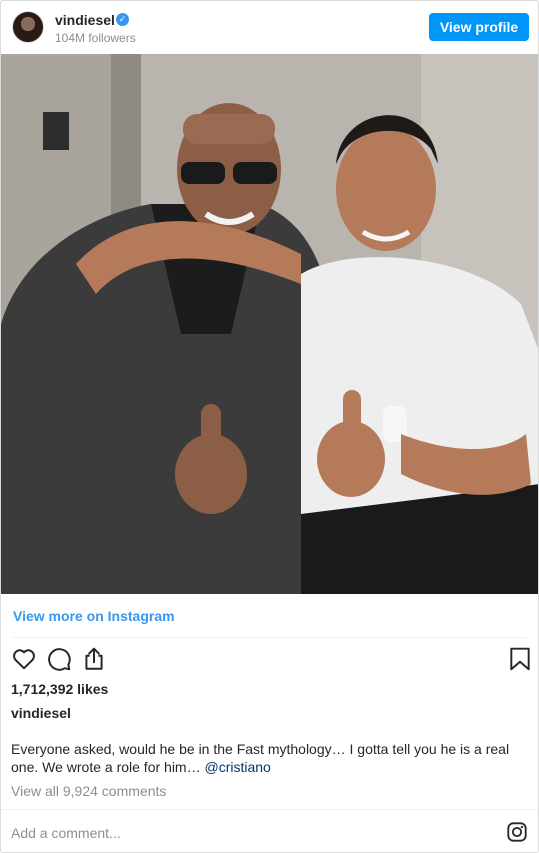 The image size is (539, 853). I want to click on follower-count: 104M followers, so click(95, 38).